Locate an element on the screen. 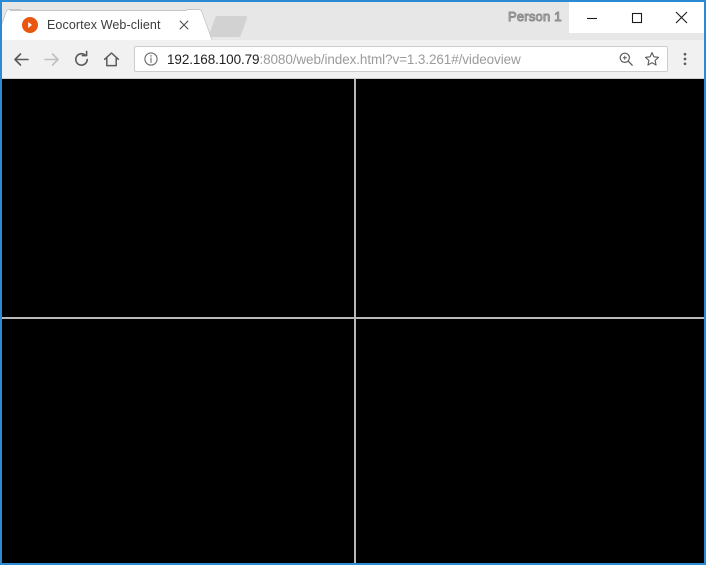 Image resolution: width=706 pixels, height=565 pixels. url-host: 192.168.100.79 is located at coordinates (213, 59).